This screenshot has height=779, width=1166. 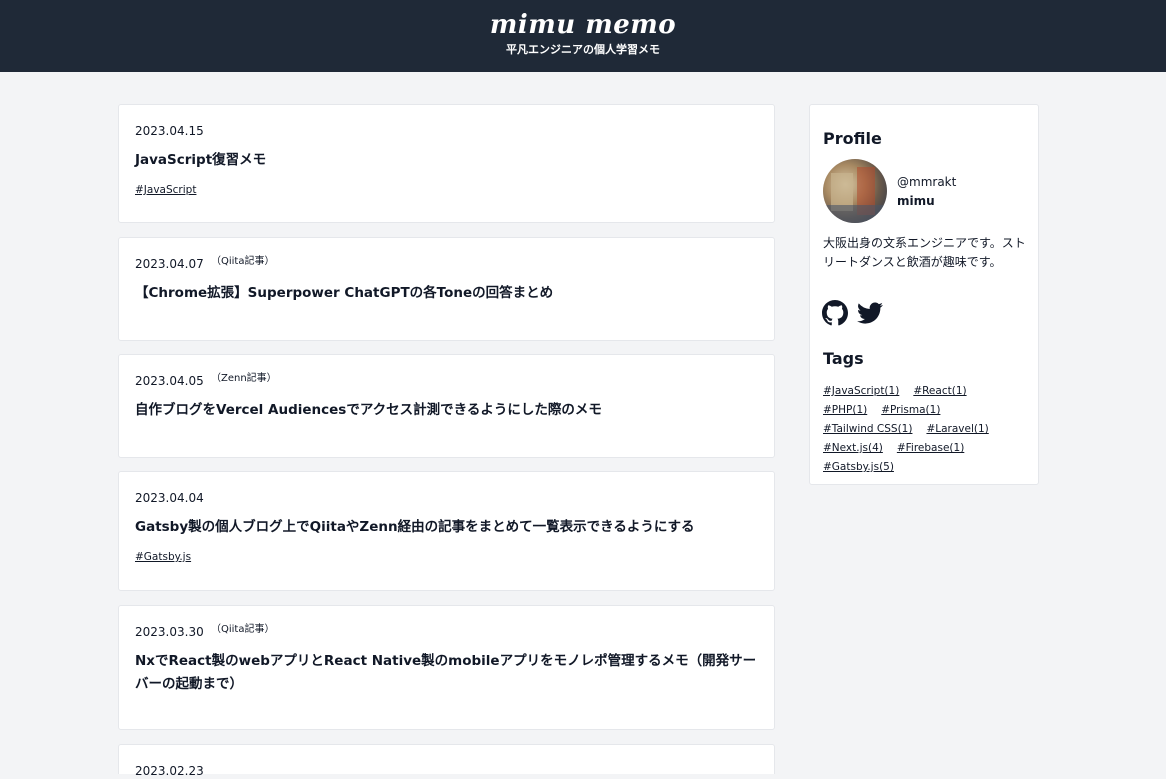 What do you see at coordinates (163, 557) in the screenshot?
I see `post-tag: #Gatsby.js` at bounding box center [163, 557].